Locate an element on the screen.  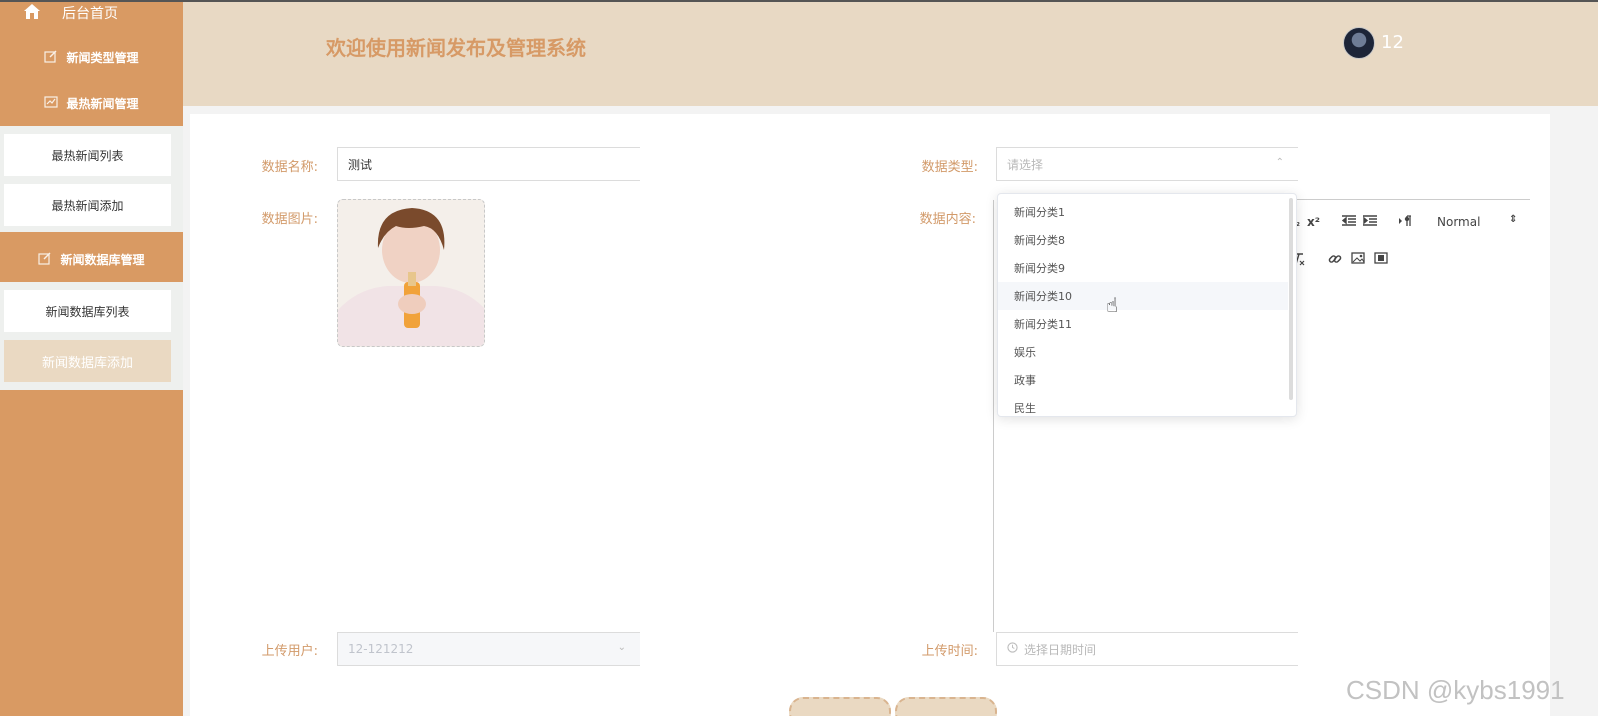
size-select-arrow-icon: ⇕ is located at coordinates (1513, 219).